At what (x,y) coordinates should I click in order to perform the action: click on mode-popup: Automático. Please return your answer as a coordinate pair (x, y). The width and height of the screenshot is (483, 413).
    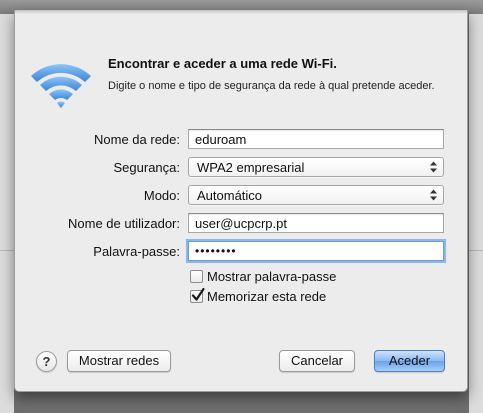
    Looking at the image, I should click on (316, 195).